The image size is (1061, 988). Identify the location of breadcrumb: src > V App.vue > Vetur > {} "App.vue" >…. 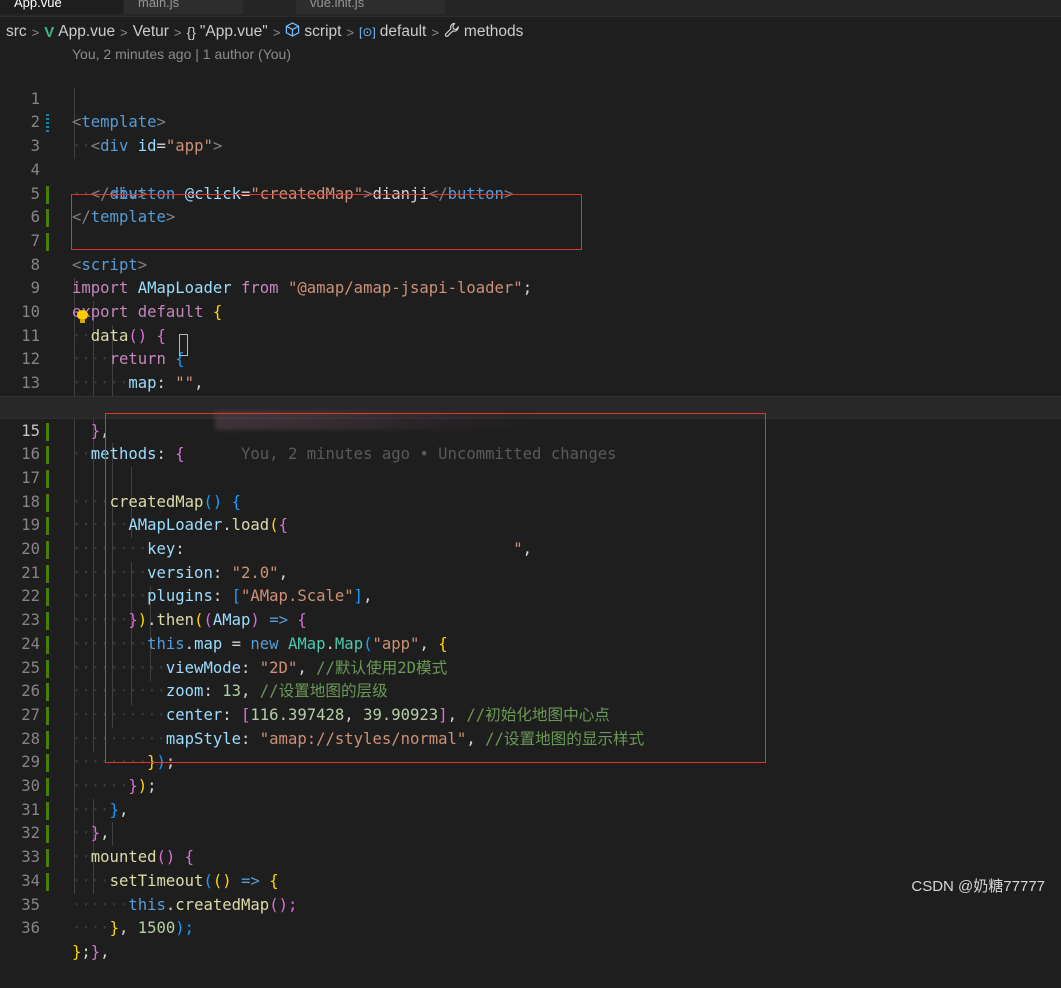
(264, 32).